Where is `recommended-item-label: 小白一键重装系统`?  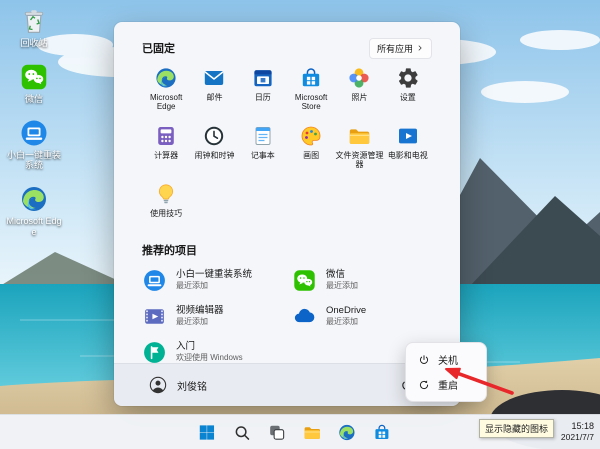
recommended-item-label: 小白一键重装系统 is located at coordinates (214, 275).